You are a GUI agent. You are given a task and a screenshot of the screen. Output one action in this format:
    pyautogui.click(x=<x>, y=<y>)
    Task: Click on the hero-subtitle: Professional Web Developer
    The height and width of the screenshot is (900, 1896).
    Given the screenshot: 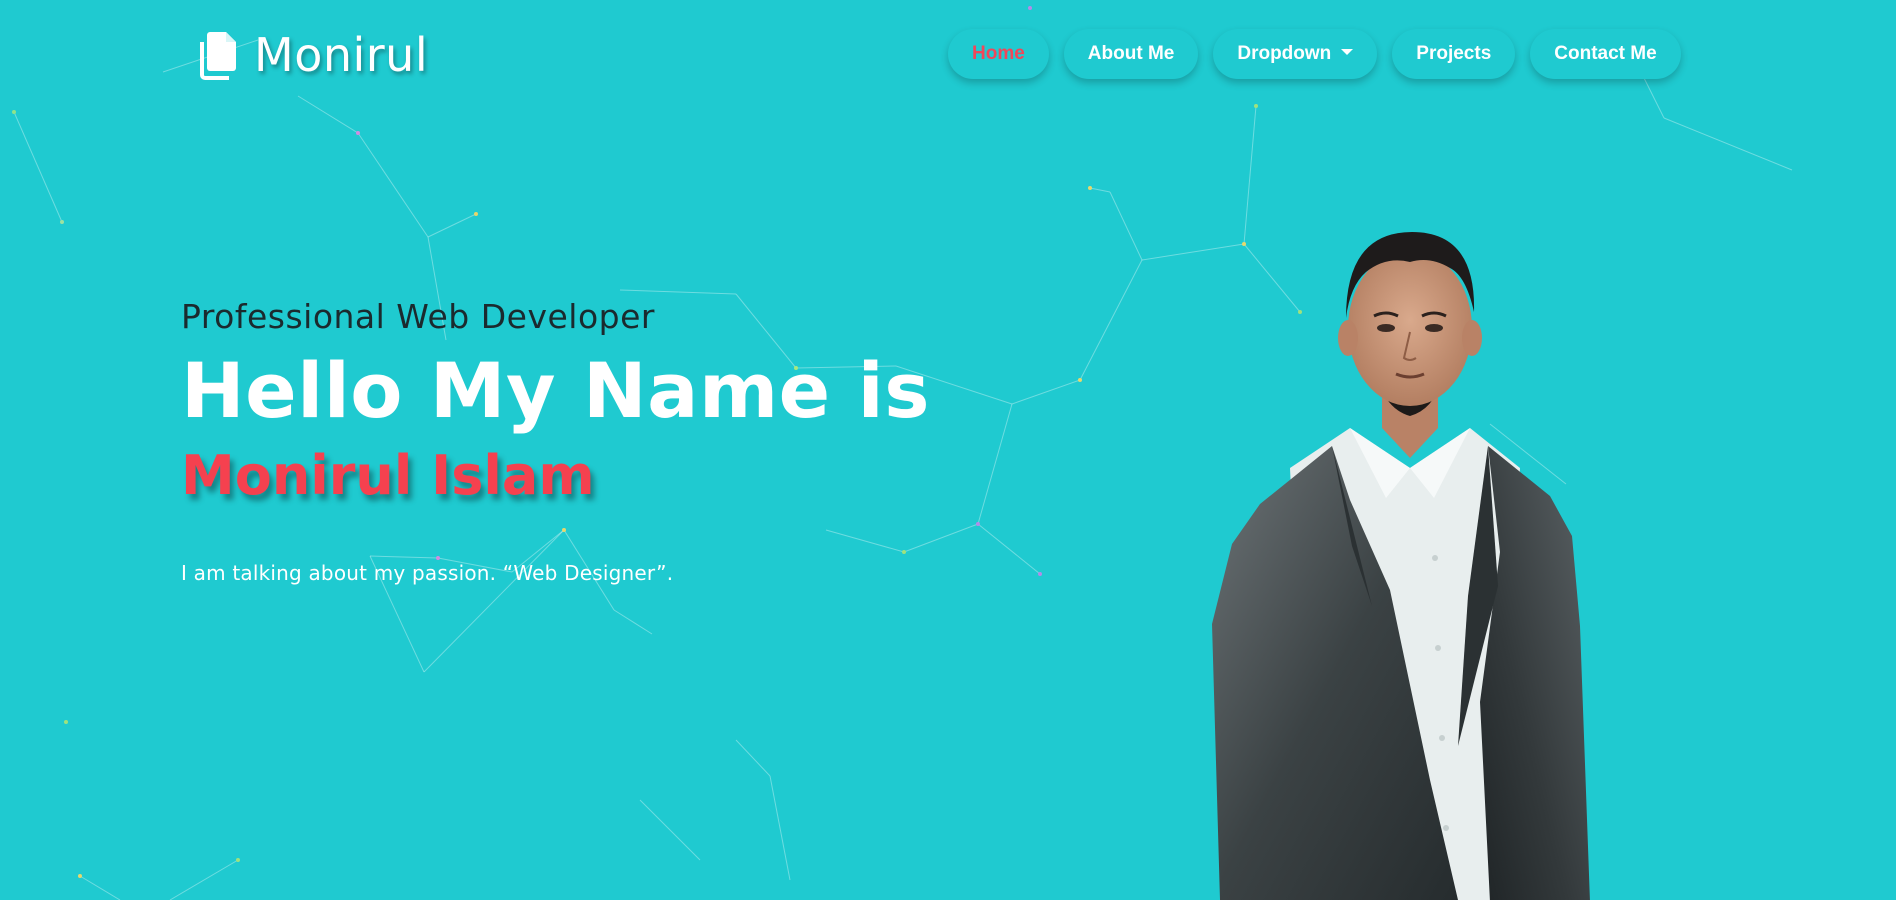 What is the action you would take?
    pyautogui.click(x=418, y=316)
    